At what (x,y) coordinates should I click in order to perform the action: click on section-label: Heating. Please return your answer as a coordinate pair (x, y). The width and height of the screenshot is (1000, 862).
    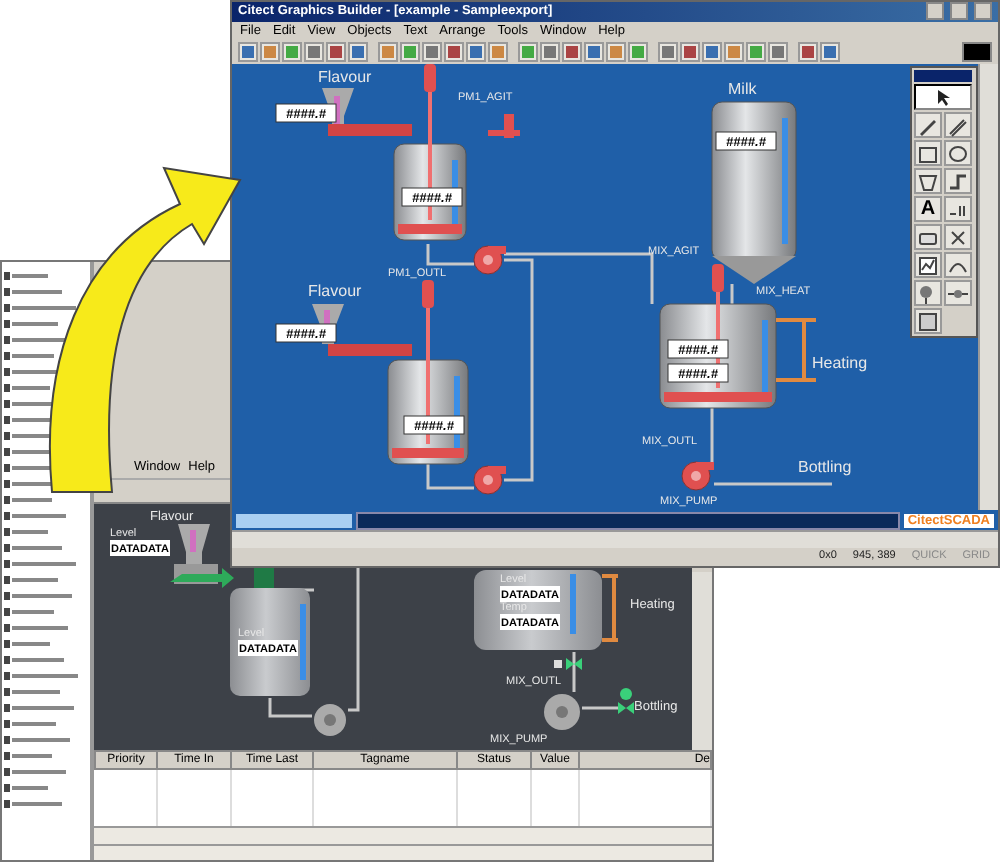
    Looking at the image, I should click on (840, 363).